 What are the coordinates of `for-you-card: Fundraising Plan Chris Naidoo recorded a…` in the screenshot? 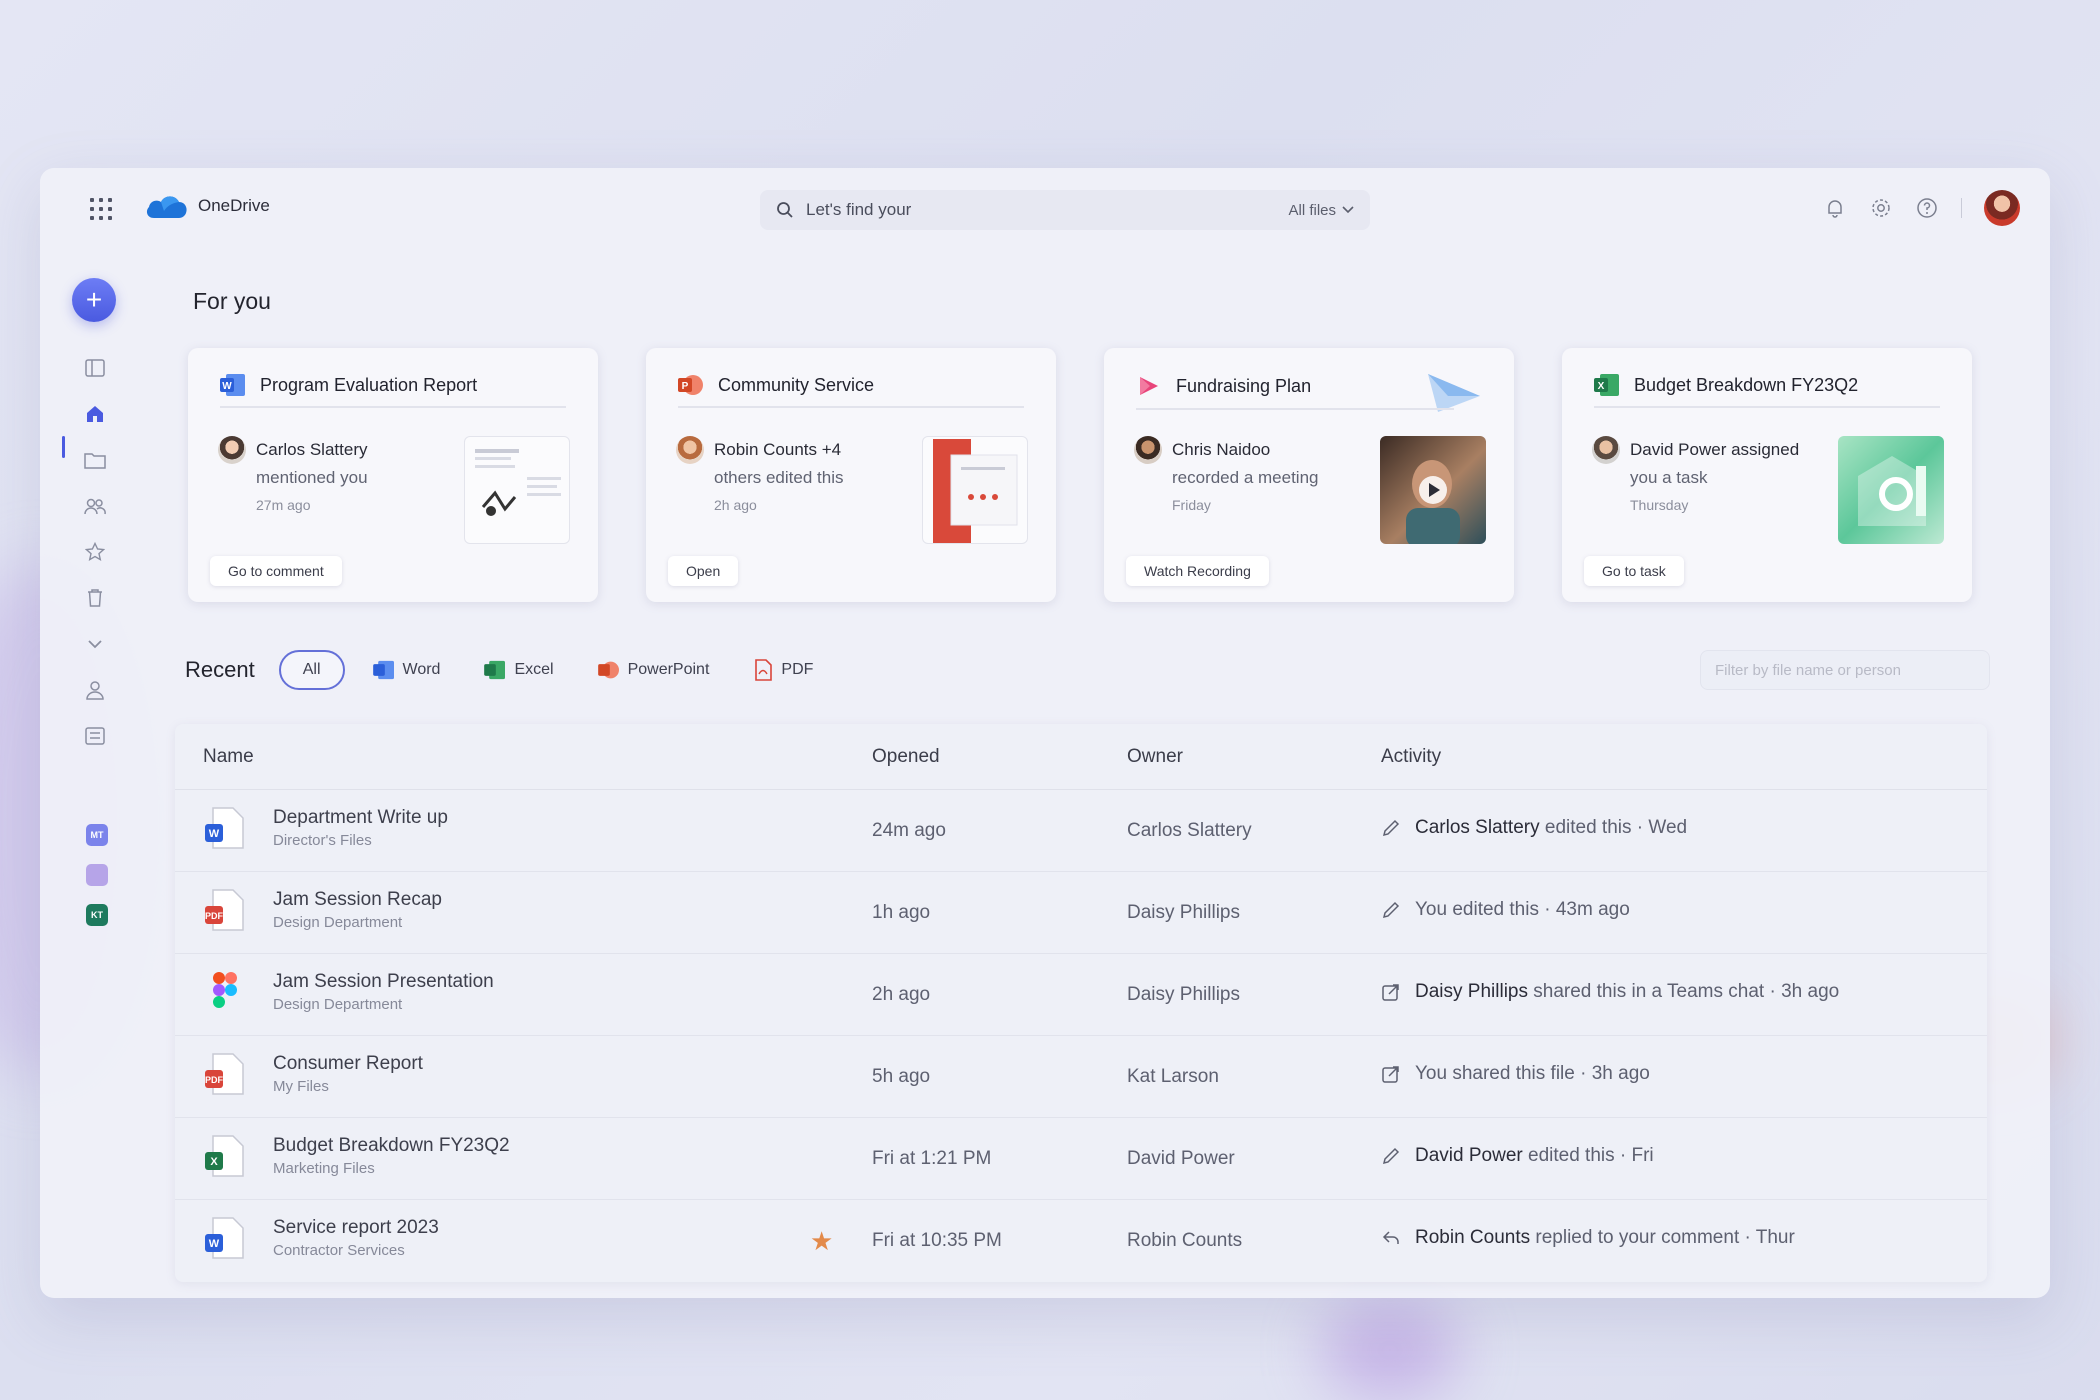 It's located at (1309, 475).